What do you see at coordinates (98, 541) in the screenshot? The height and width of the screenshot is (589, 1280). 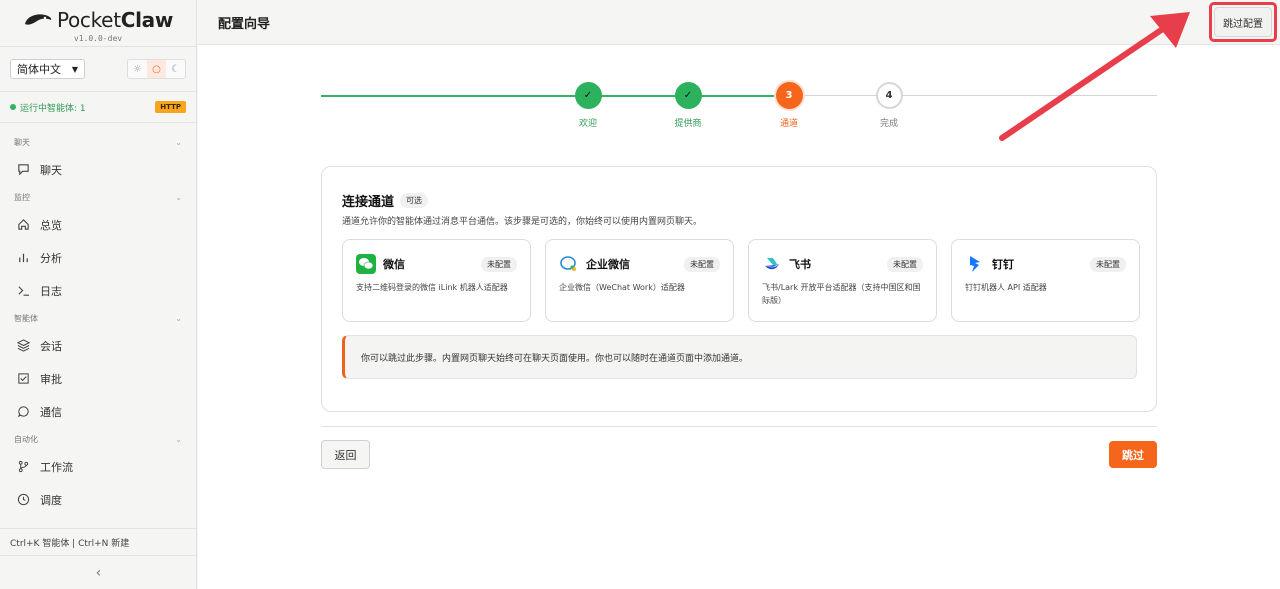 I see `shortcut-hint: Ctrl+K 智能体 | Ctrl+N 新建` at bounding box center [98, 541].